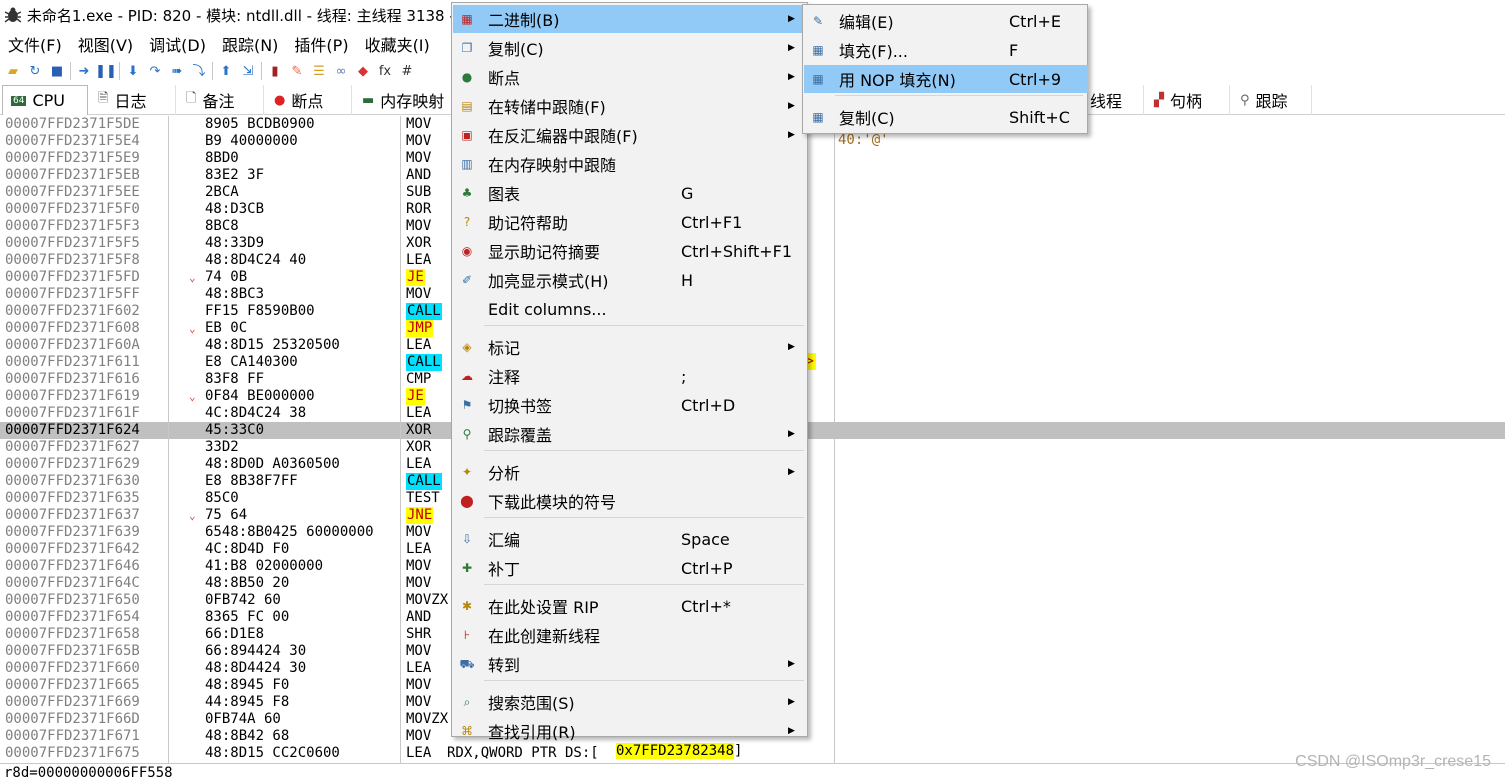 This screenshot has width=1505, height=783. Describe the element at coordinates (630, 135) in the screenshot. I see `menu-item-4: ▣ 在反汇编器中跟随(F) ▶` at that location.